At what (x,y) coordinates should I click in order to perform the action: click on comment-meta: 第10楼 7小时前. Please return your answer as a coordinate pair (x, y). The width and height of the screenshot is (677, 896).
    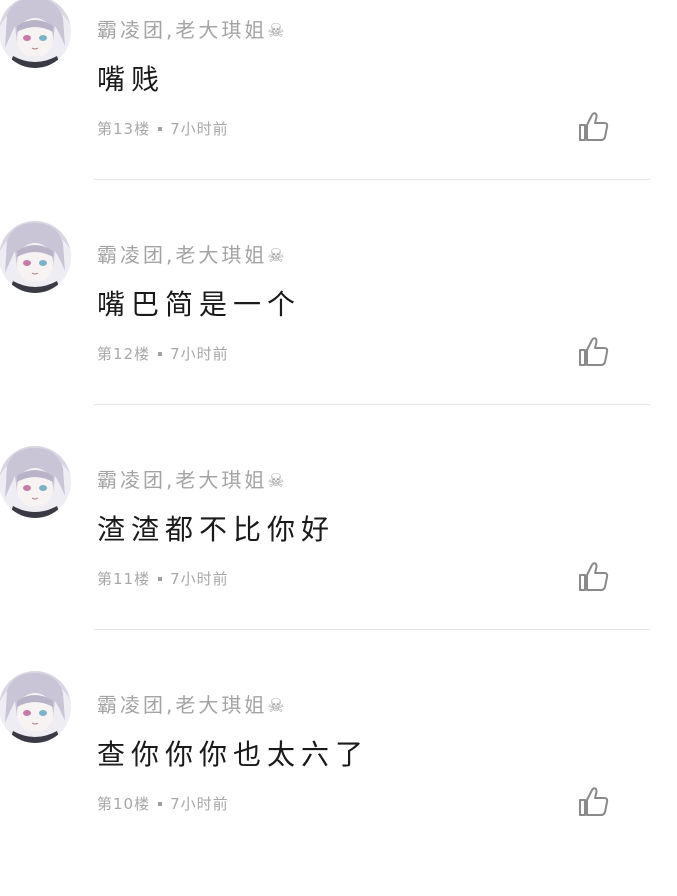
    Looking at the image, I should click on (163, 804).